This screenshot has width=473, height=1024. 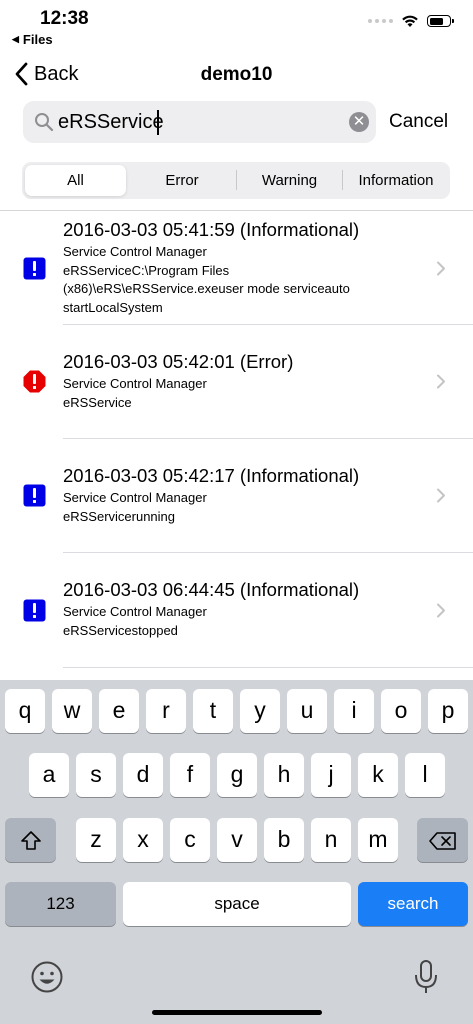 What do you see at coordinates (64, 18) in the screenshot?
I see `status-time: 12:38` at bounding box center [64, 18].